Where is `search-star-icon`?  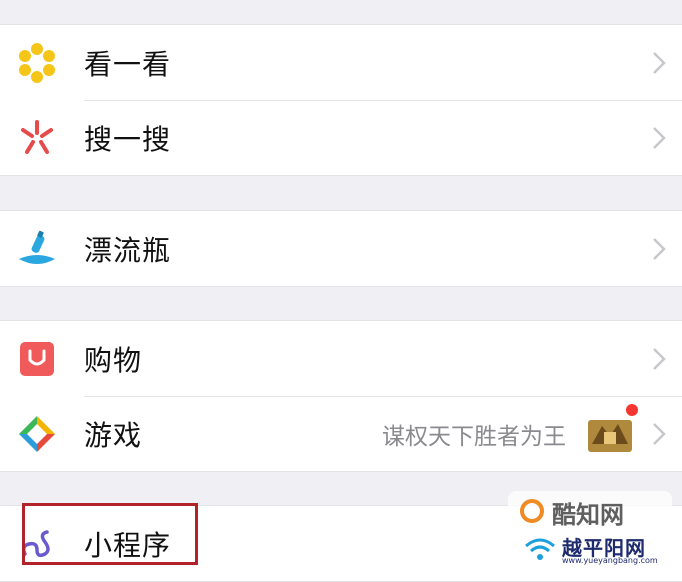 search-star-icon is located at coordinates (37, 136).